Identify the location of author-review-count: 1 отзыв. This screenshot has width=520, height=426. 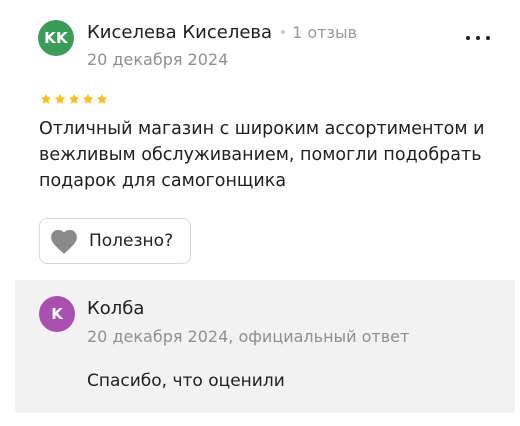
(324, 32).